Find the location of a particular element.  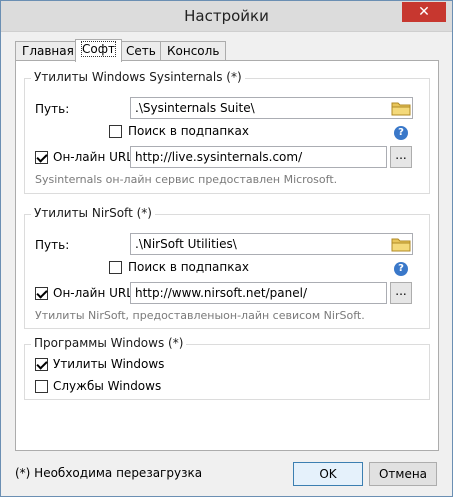

windows-programs-group-title: Программы Windows (*) is located at coordinates (109, 343).